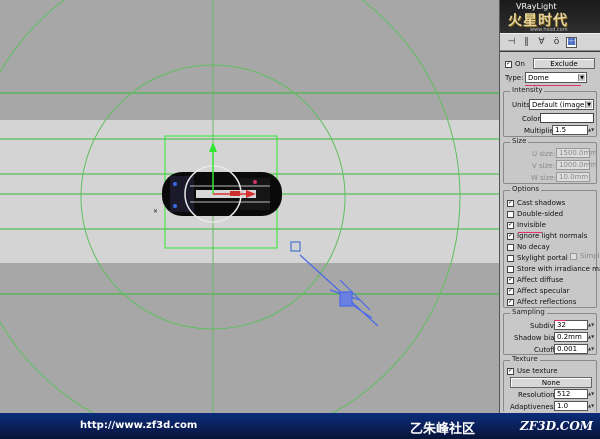 The width and height of the screenshot is (600, 439). I want to click on u-size-value: 1500.0mm, so click(578, 153).